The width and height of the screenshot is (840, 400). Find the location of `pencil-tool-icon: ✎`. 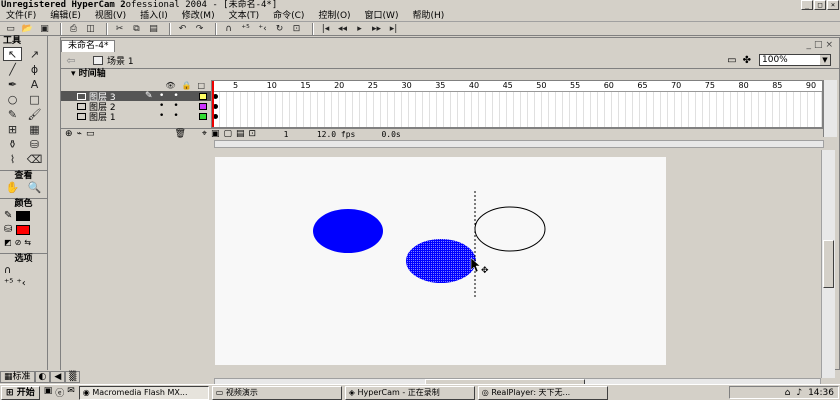

pencil-tool-icon: ✎ is located at coordinates (12, 114).